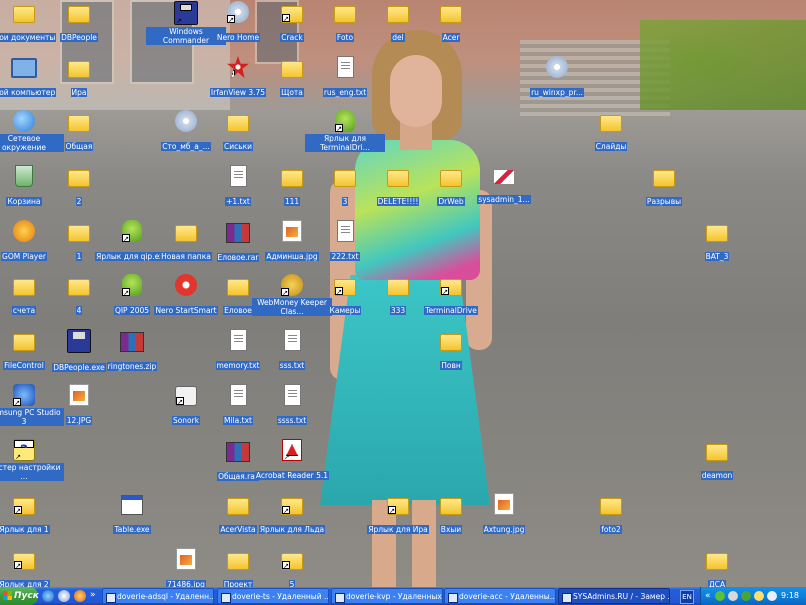 This screenshot has width=806, height=605. Describe the element at coordinates (19, 596) in the screenshot. I see `start-button: Пуск` at that location.